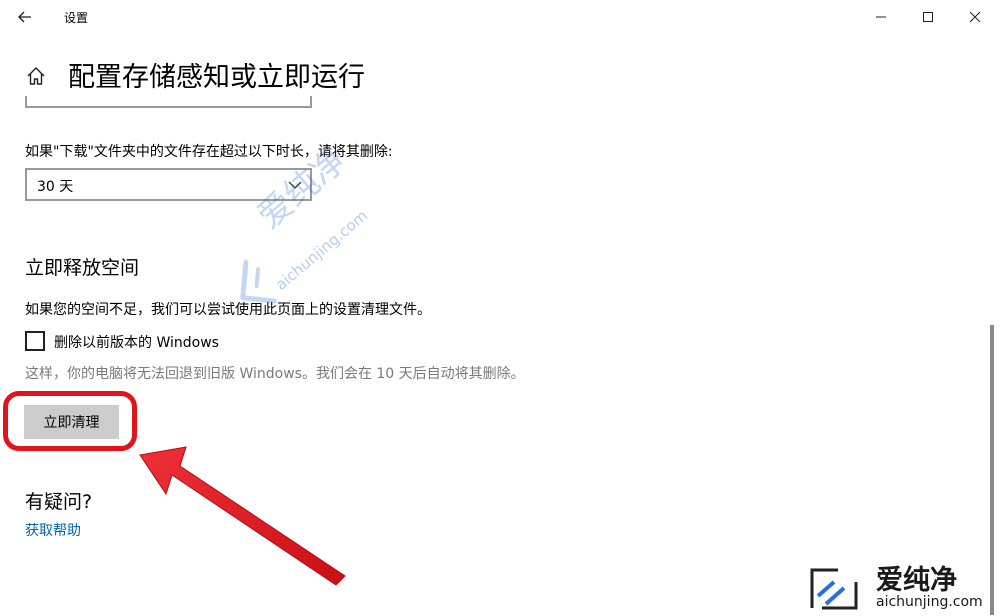 This screenshot has height=616, width=1000. I want to click on get-help-link: 获取帮助, so click(53, 530).